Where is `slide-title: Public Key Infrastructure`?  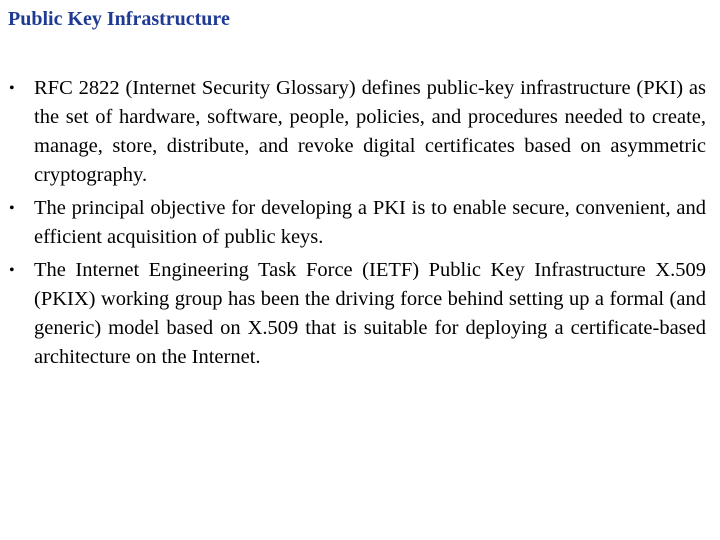
slide-title: Public Key Infrastructure is located at coordinates (119, 19).